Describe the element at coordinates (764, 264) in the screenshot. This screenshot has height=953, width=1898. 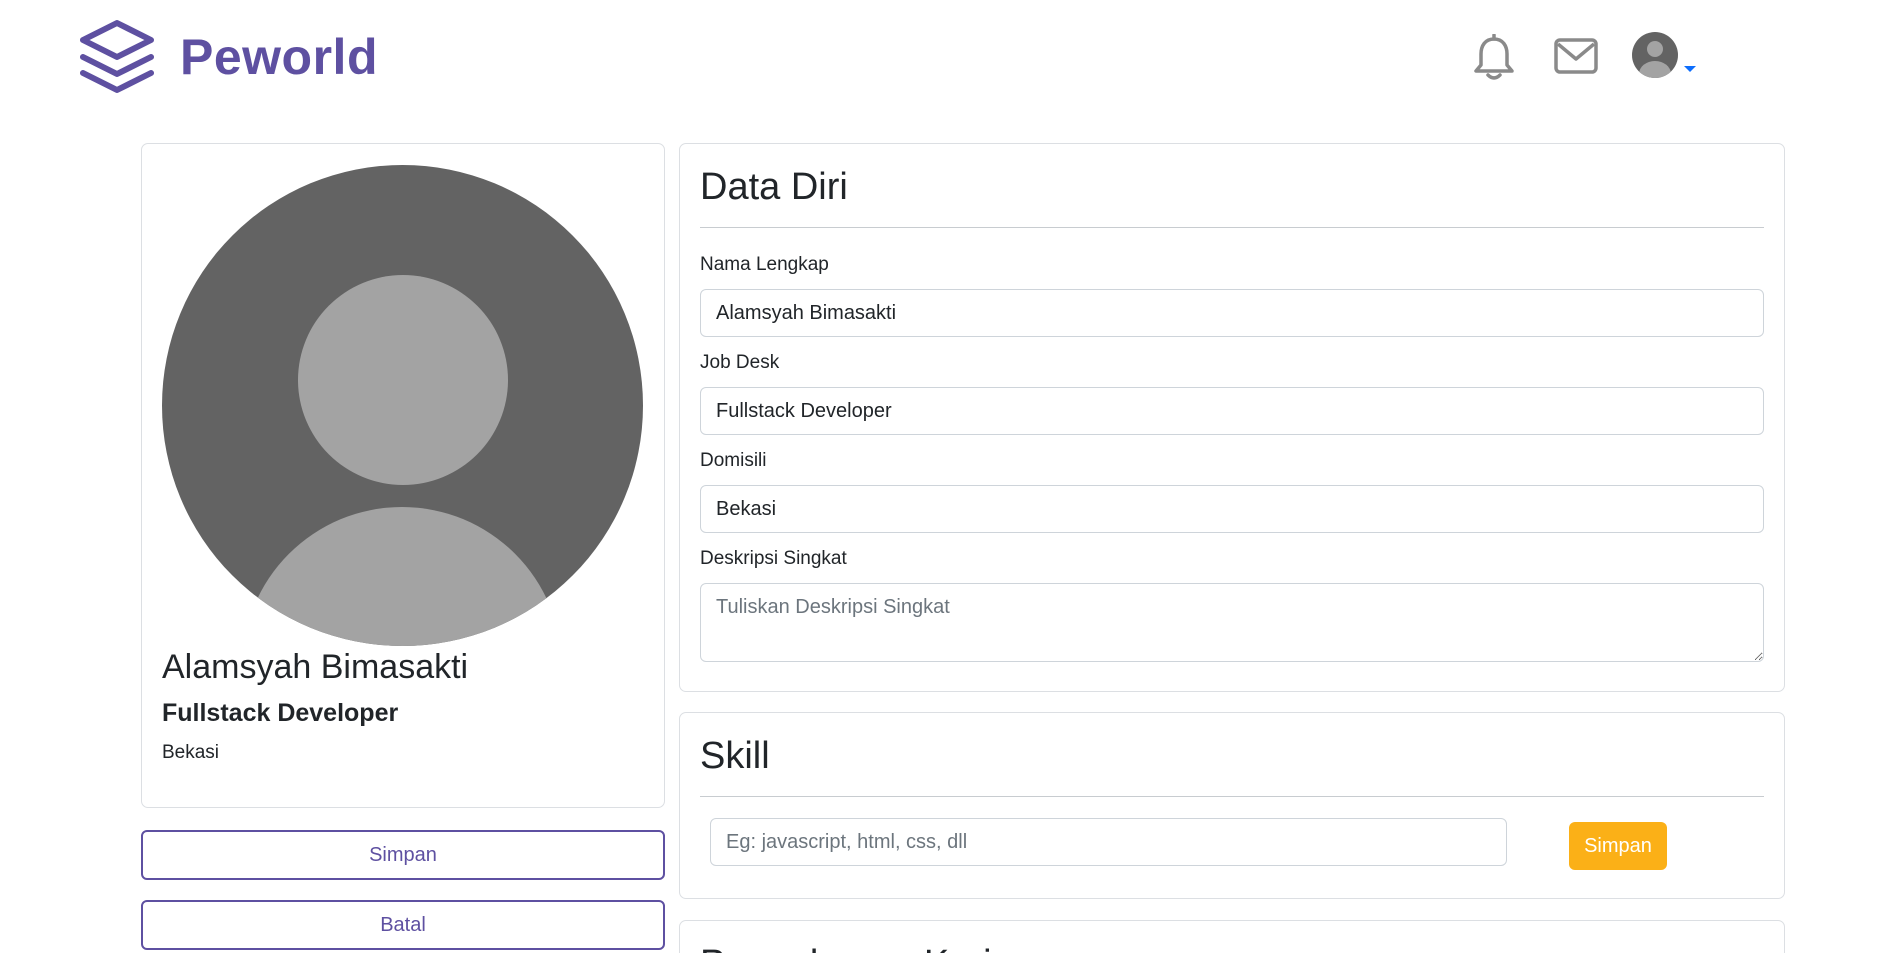
I see `name-label: Nama Lengkap` at that location.